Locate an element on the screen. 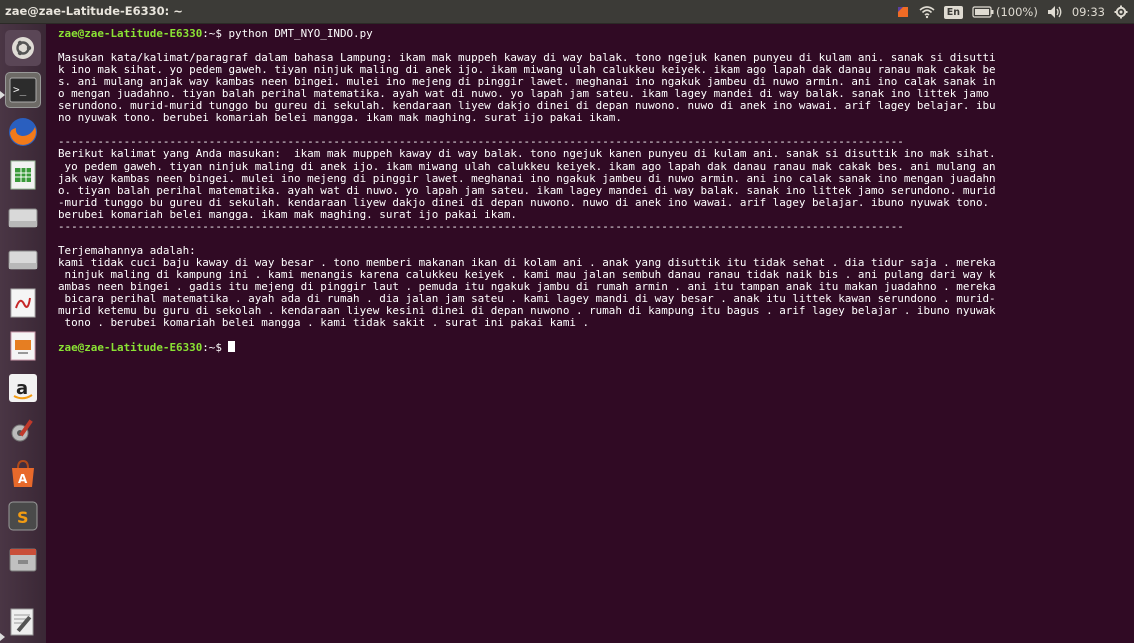  prompt-path: :~$ is located at coordinates (212, 33).